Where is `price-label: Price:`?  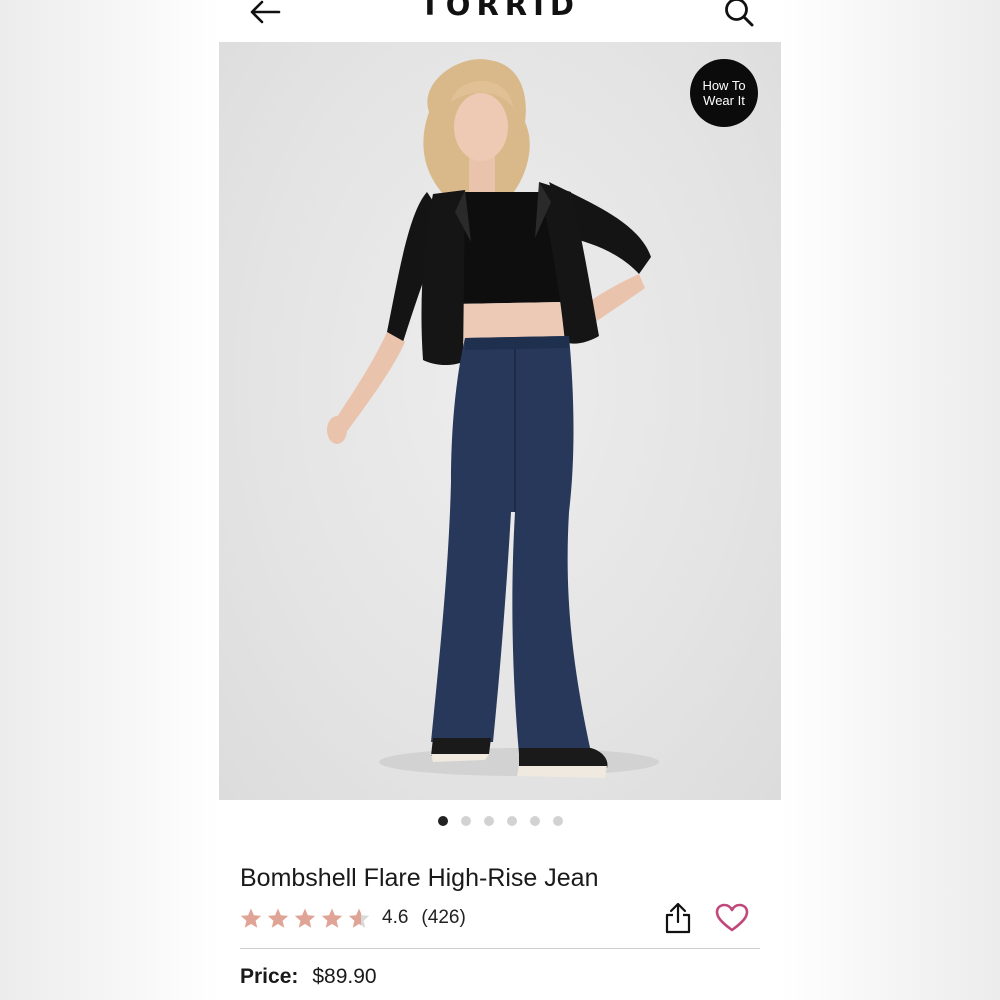 price-label: Price: is located at coordinates (269, 976).